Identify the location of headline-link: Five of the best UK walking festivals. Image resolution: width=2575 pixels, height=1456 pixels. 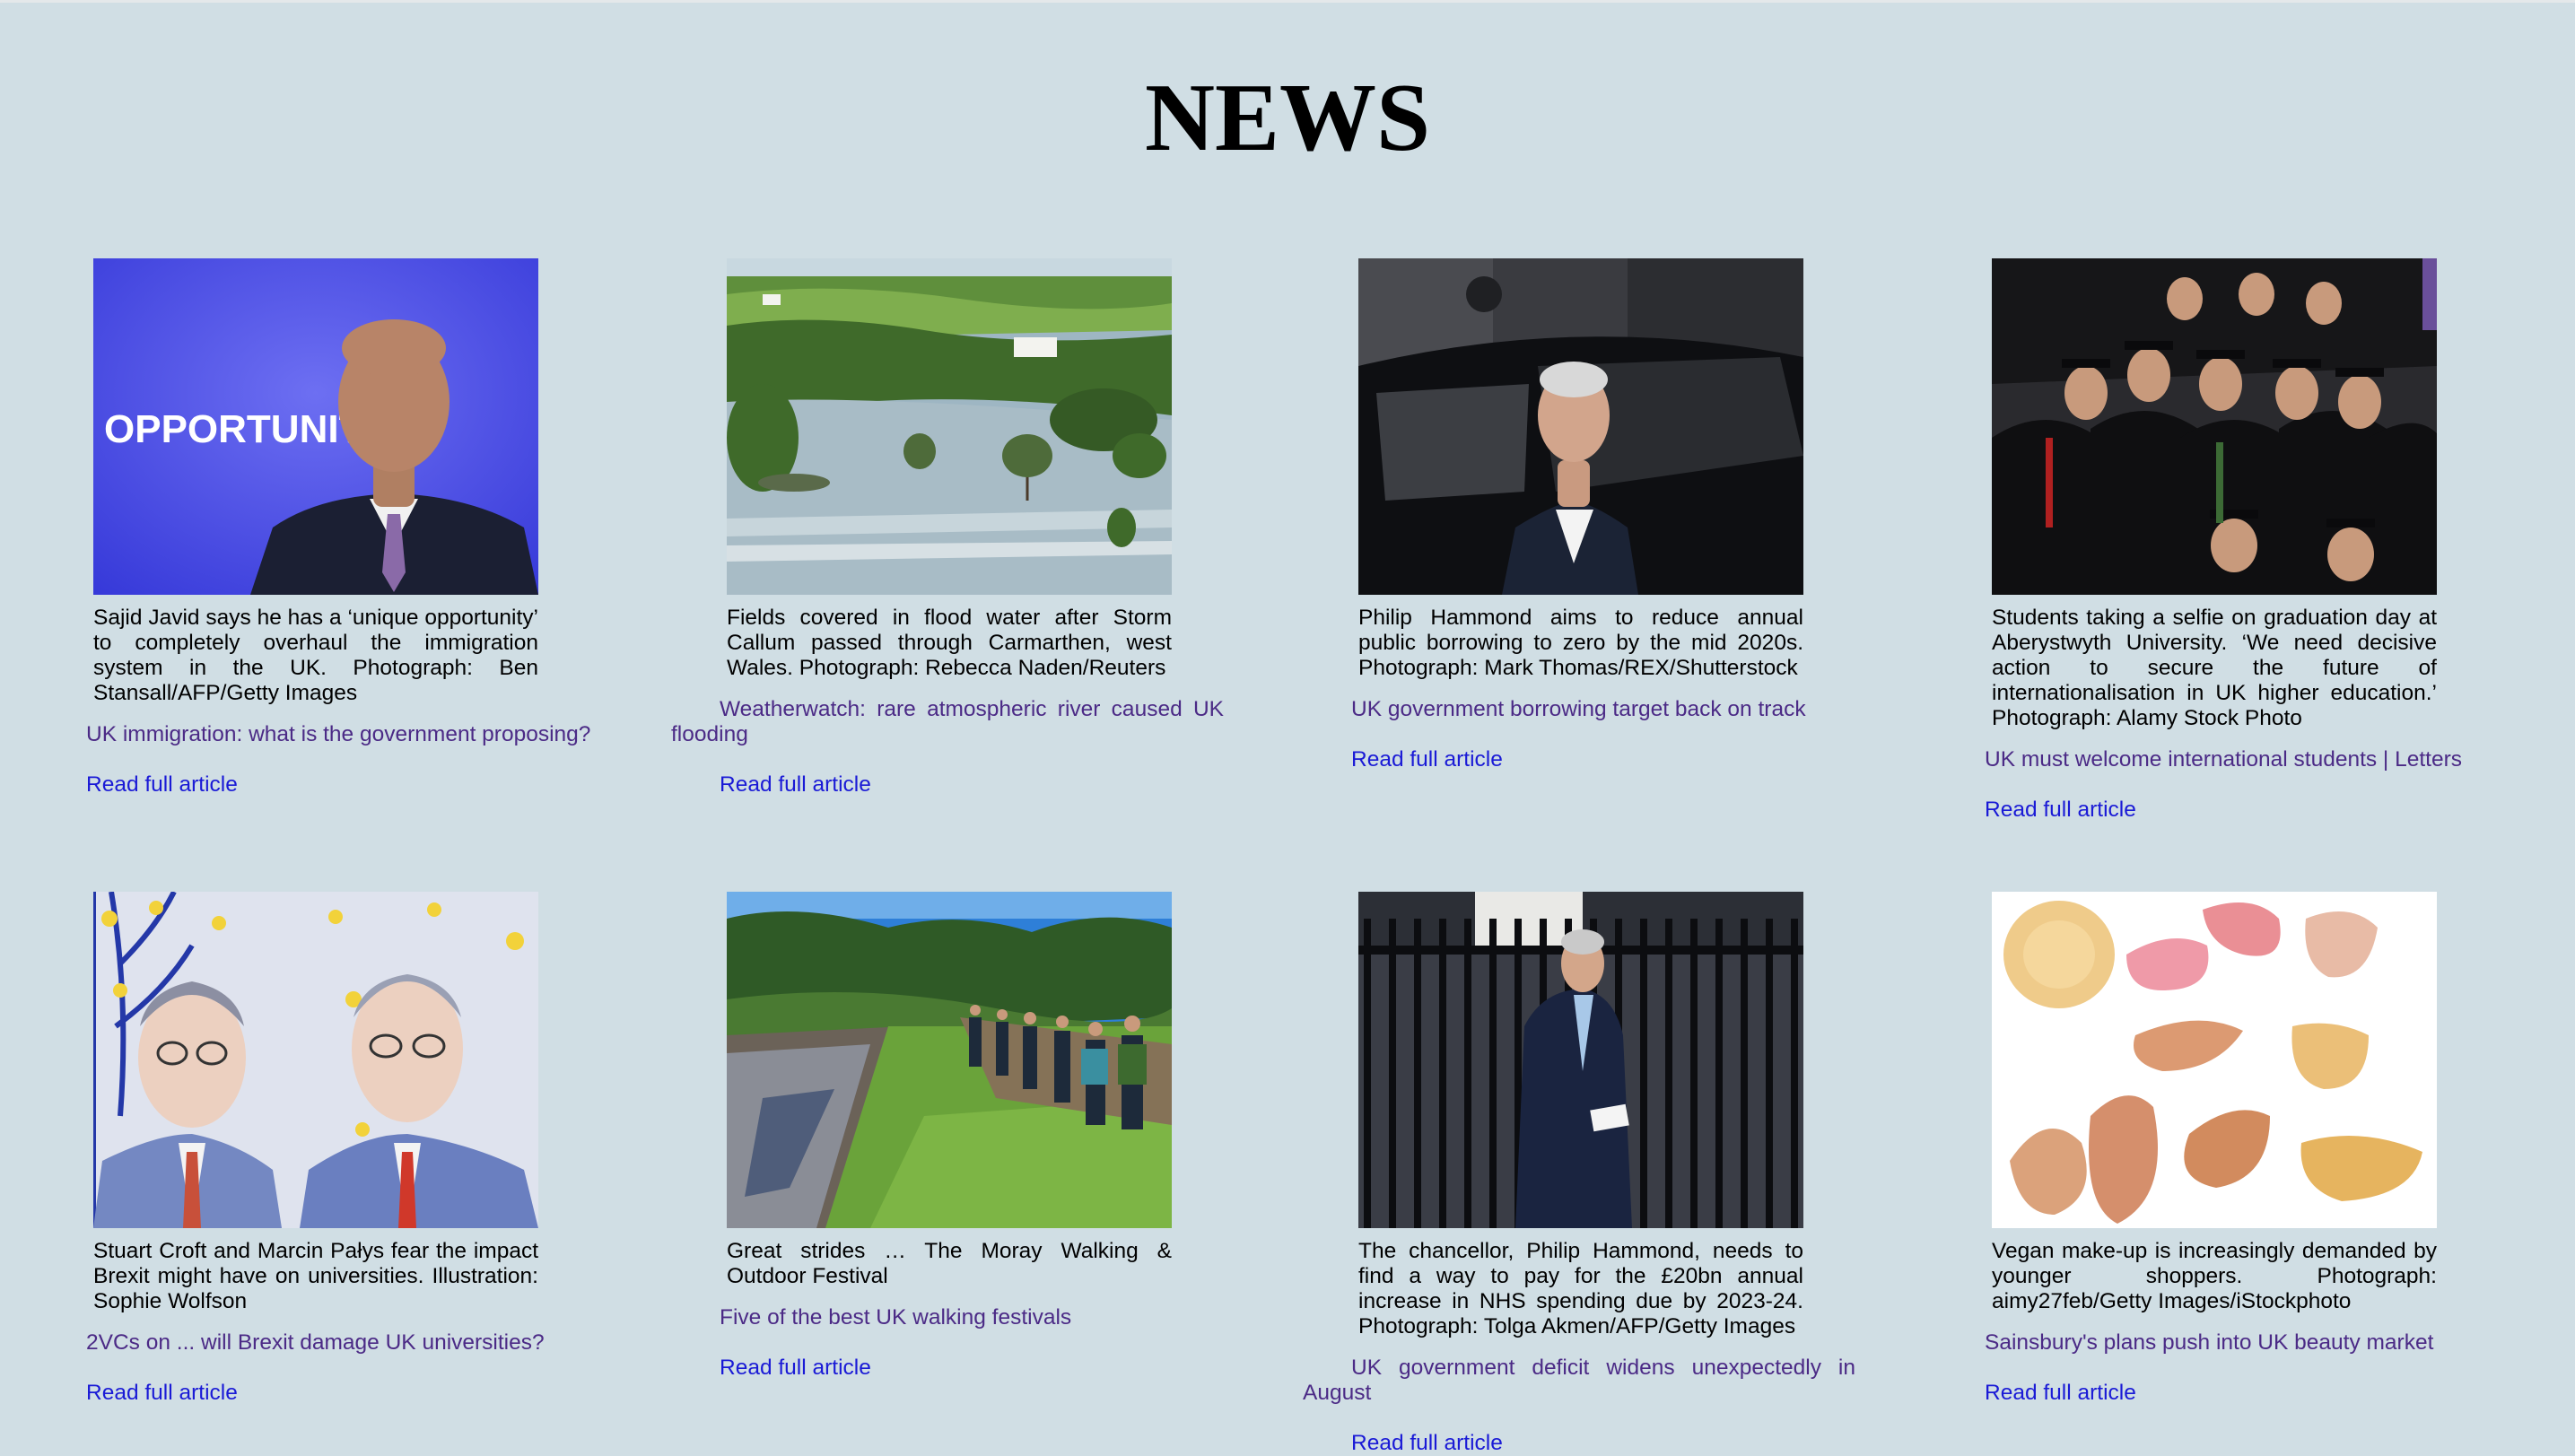
(1034, 1317).